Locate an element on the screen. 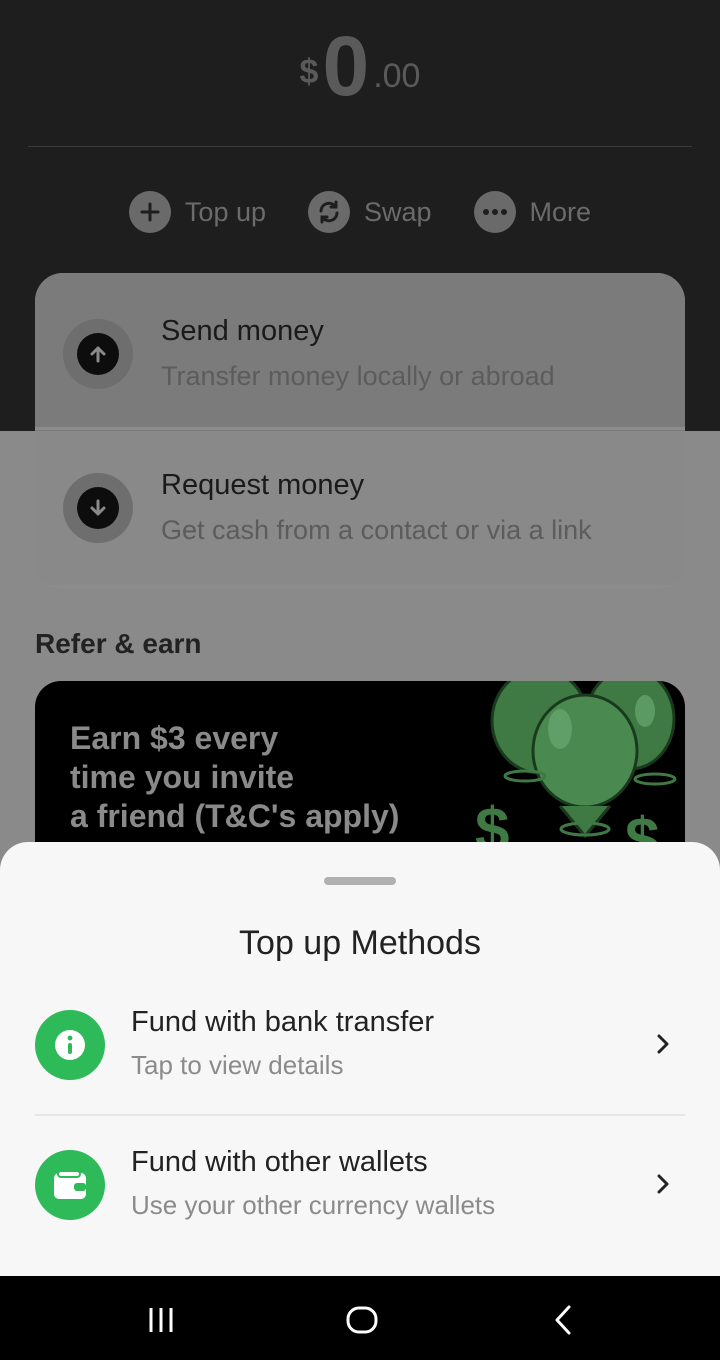 The height and width of the screenshot is (1360, 720). request-money-subtitle: Get cash from a contact or via a link is located at coordinates (376, 530).